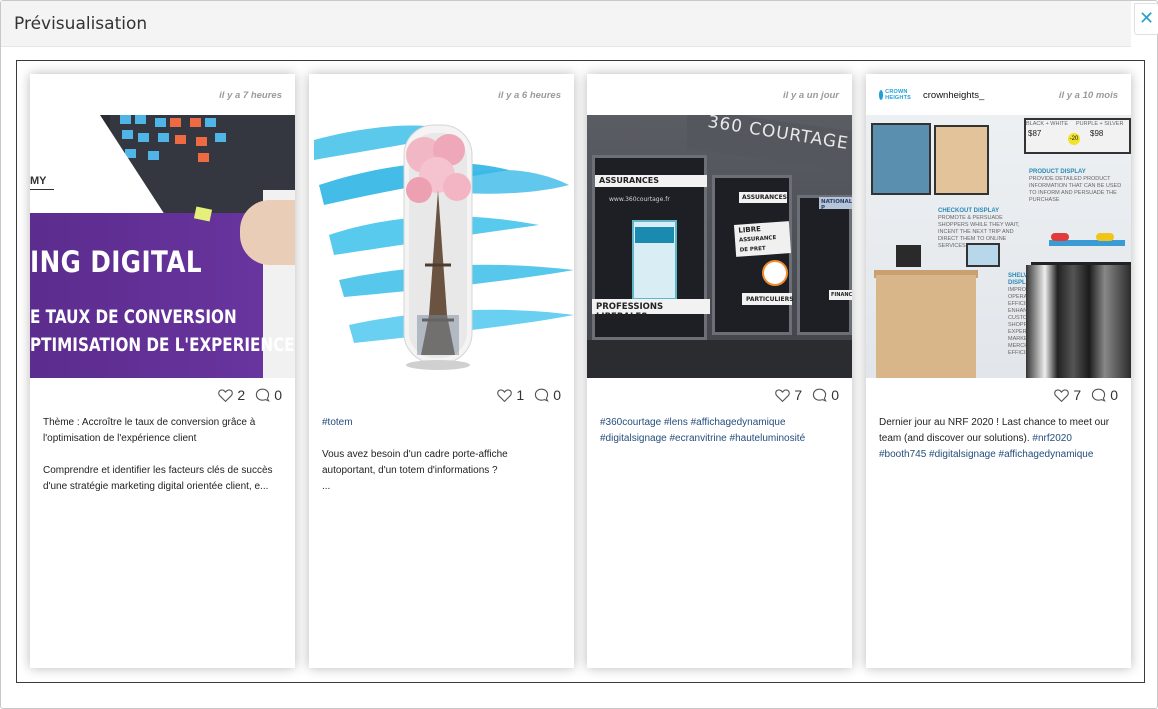 The width and height of the screenshot is (1158, 709). What do you see at coordinates (441, 395) in the screenshot?
I see `post-stats: 1 0` at bounding box center [441, 395].